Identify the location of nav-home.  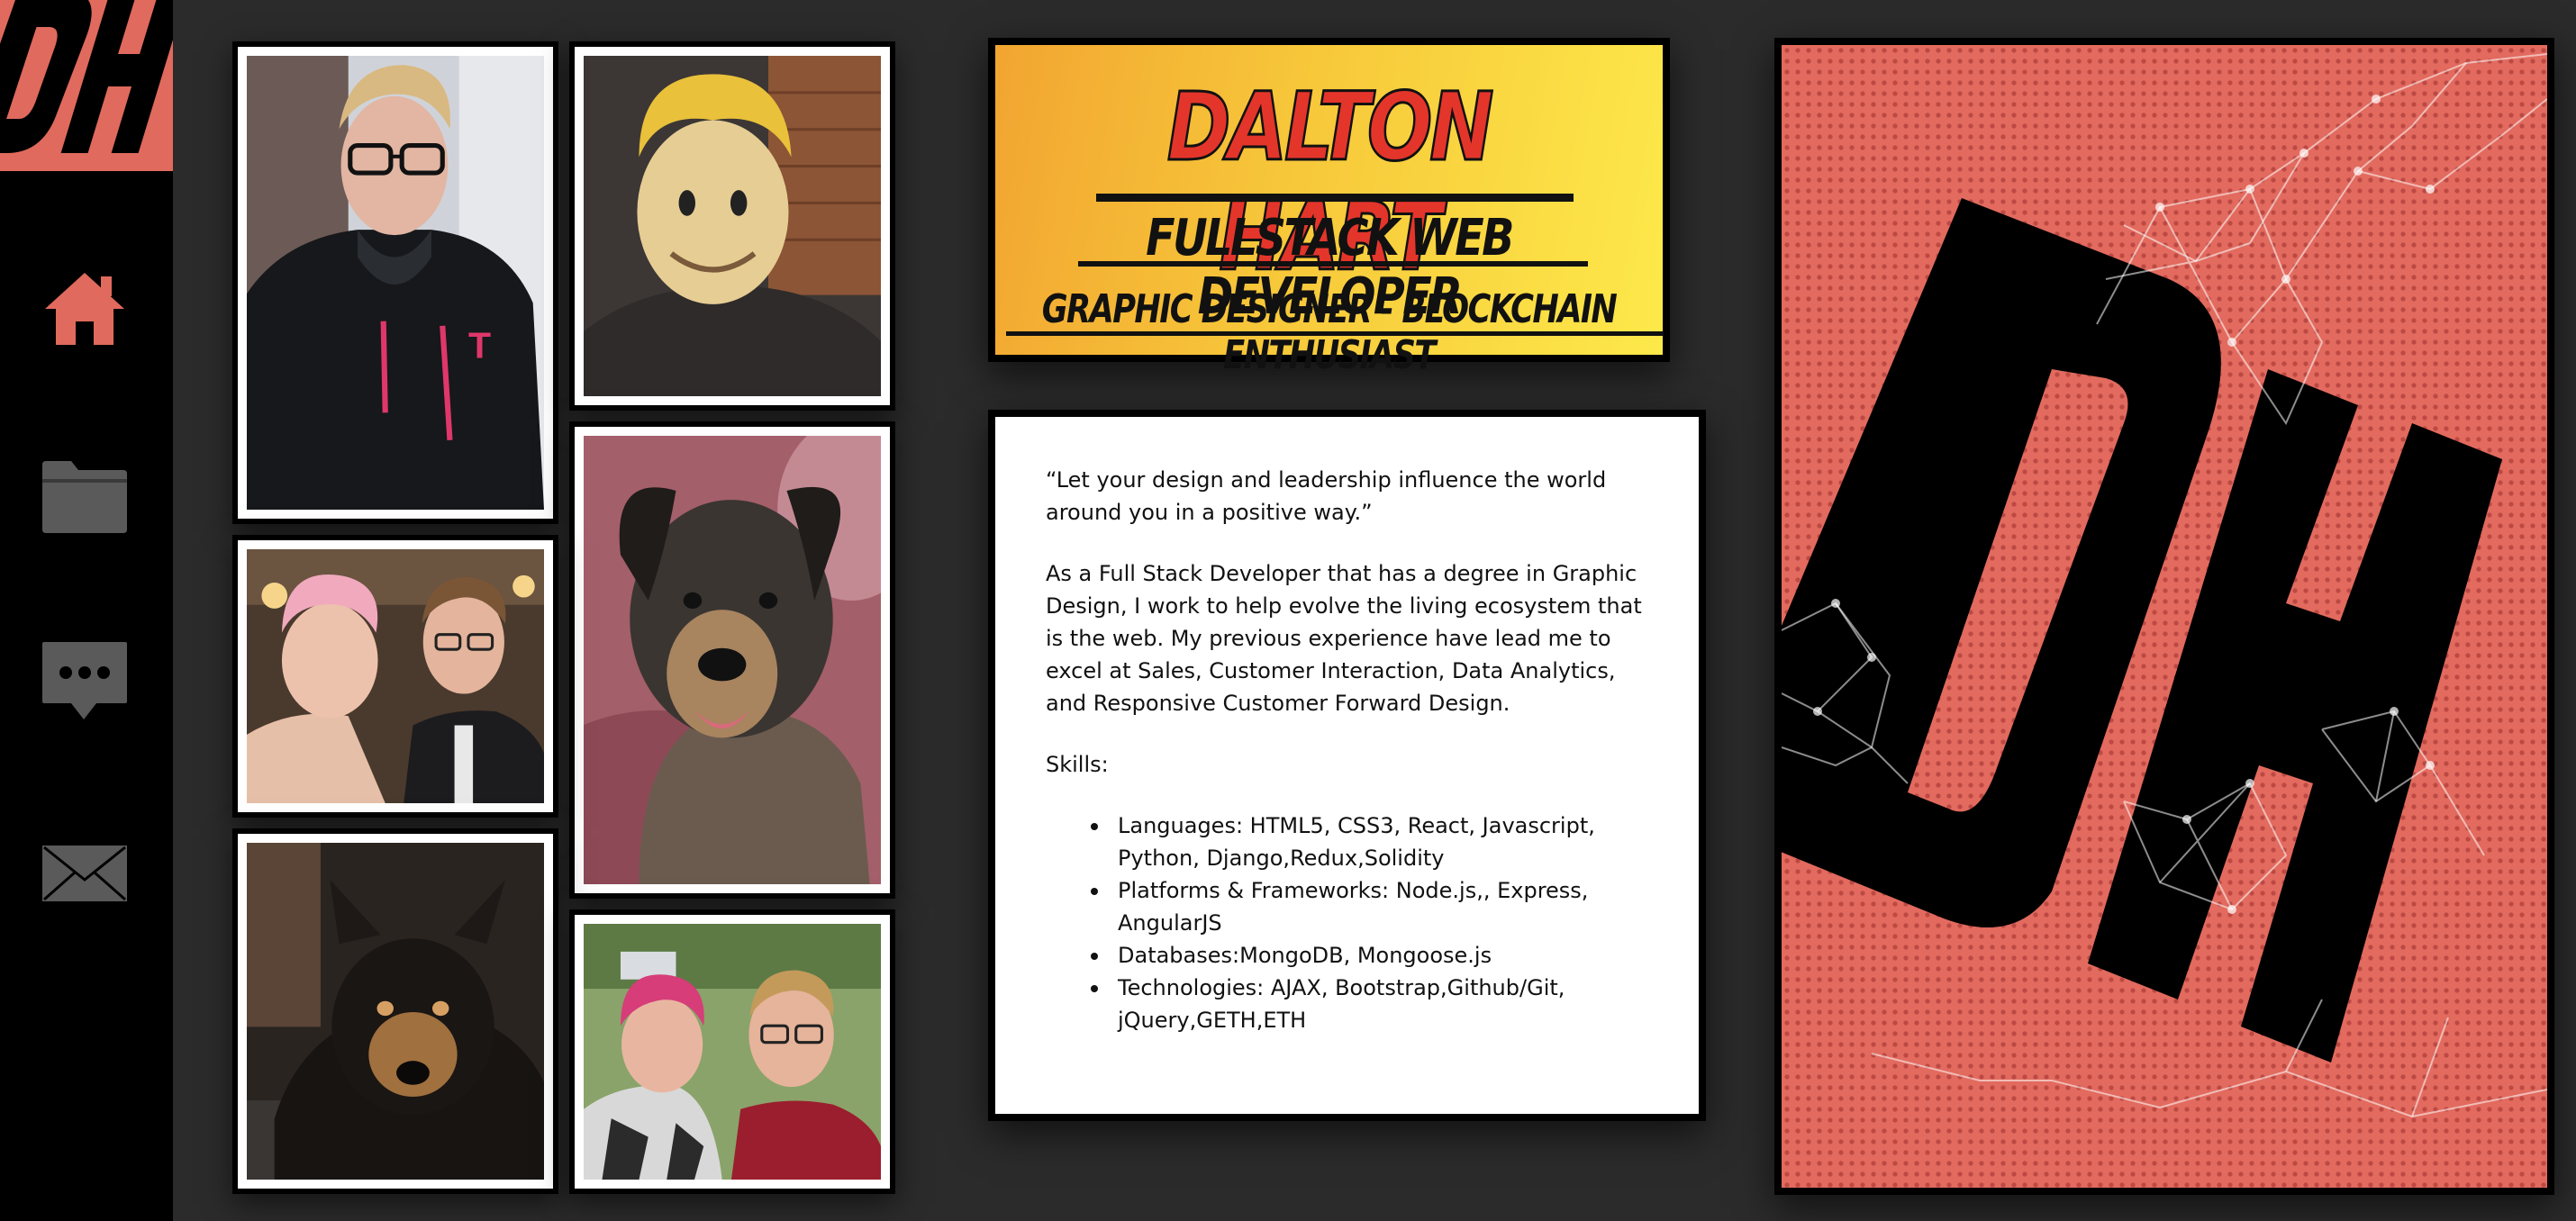
(85, 308).